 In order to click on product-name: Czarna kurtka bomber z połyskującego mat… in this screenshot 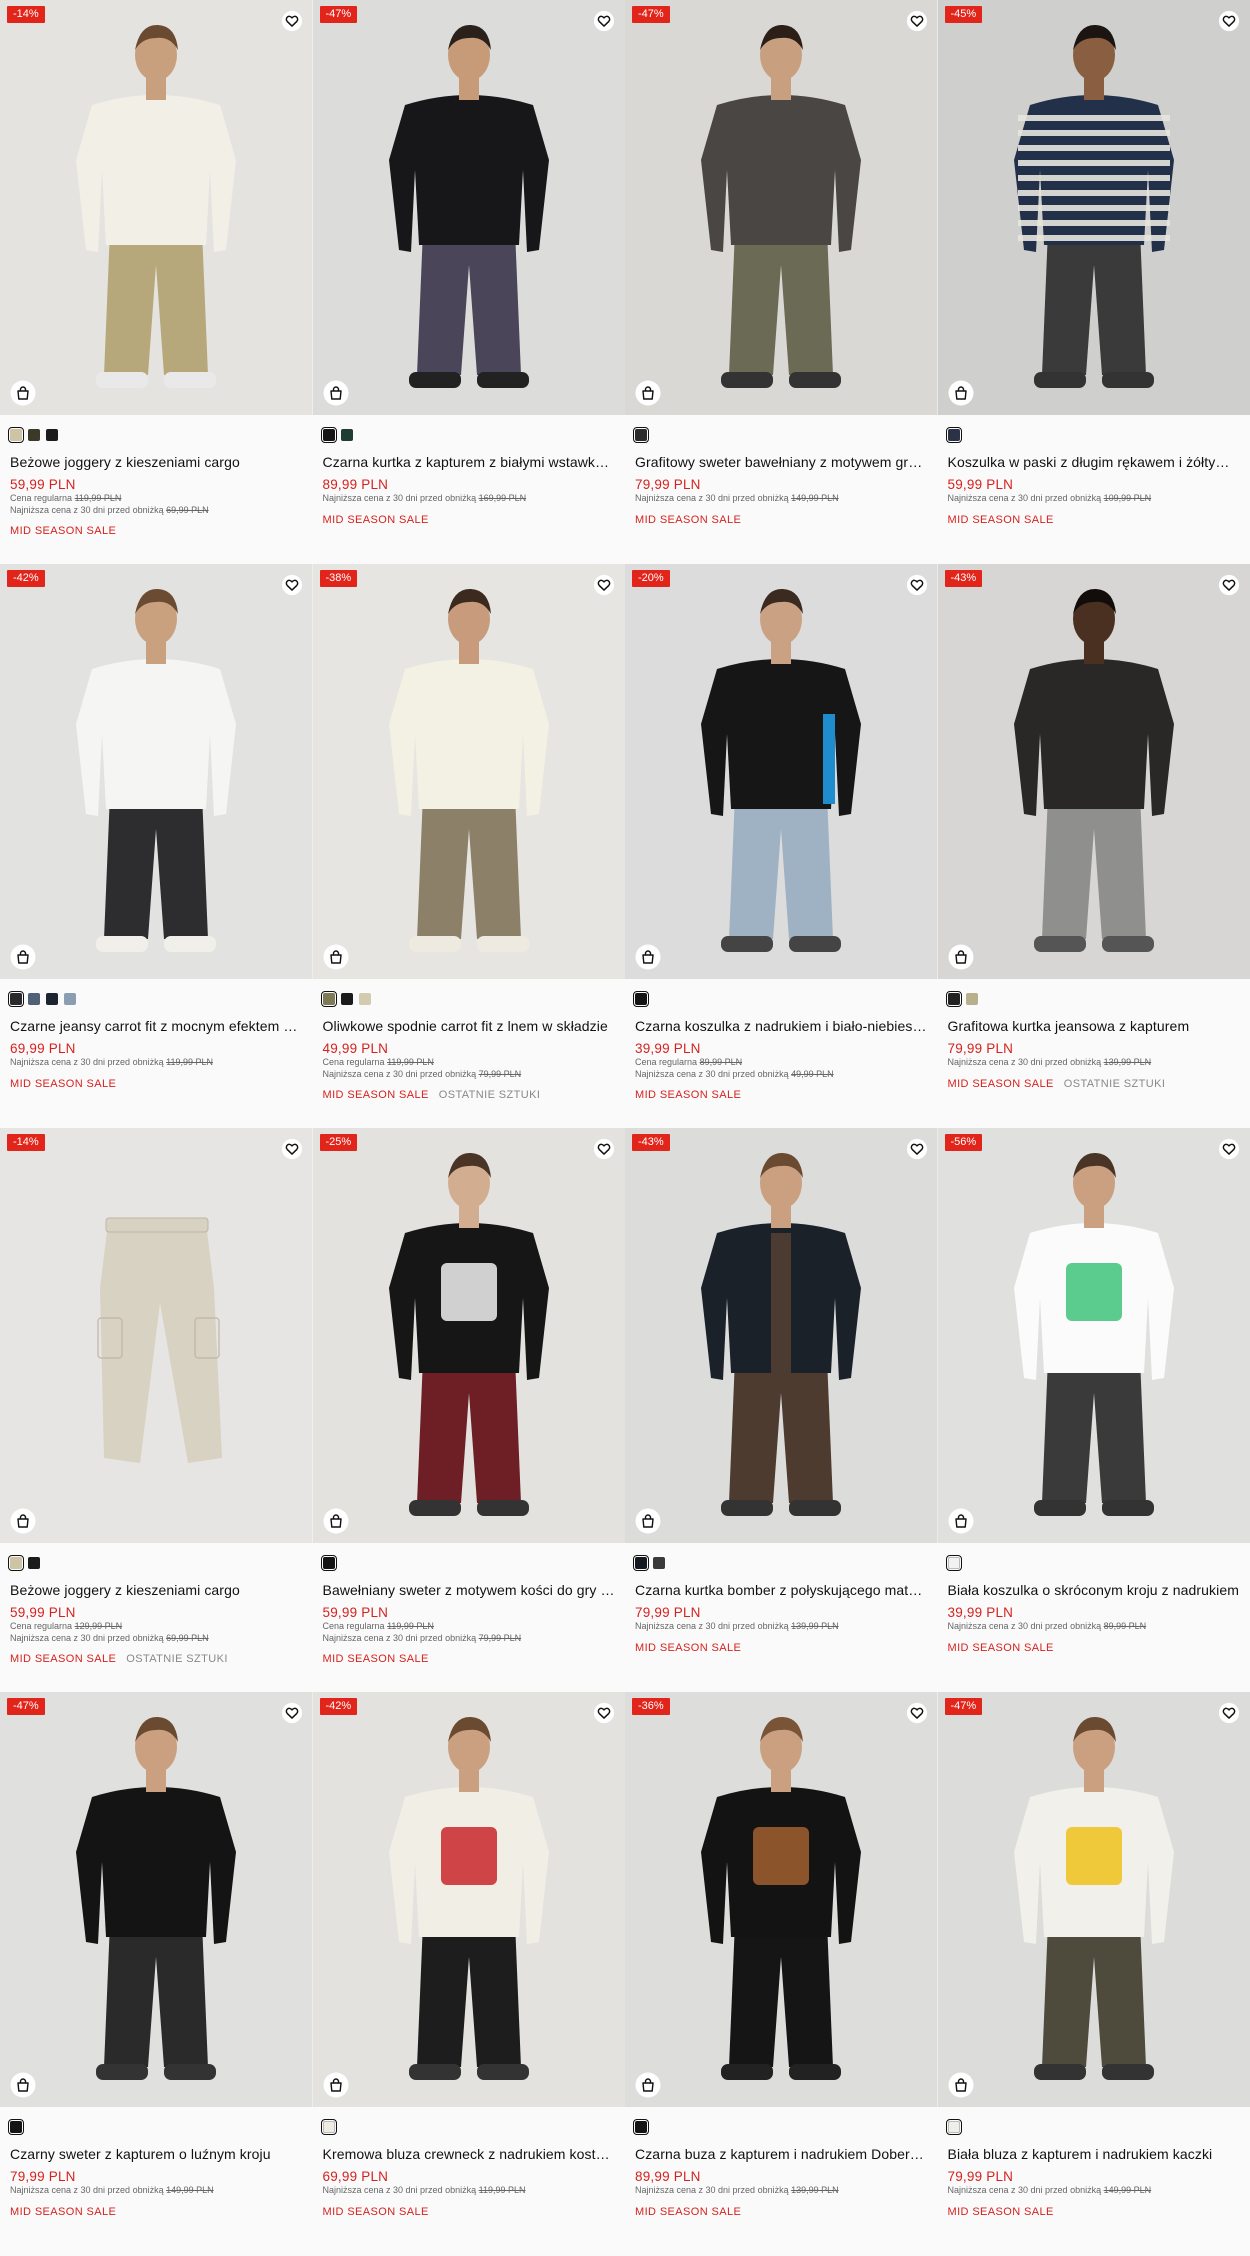, I will do `click(781, 1590)`.